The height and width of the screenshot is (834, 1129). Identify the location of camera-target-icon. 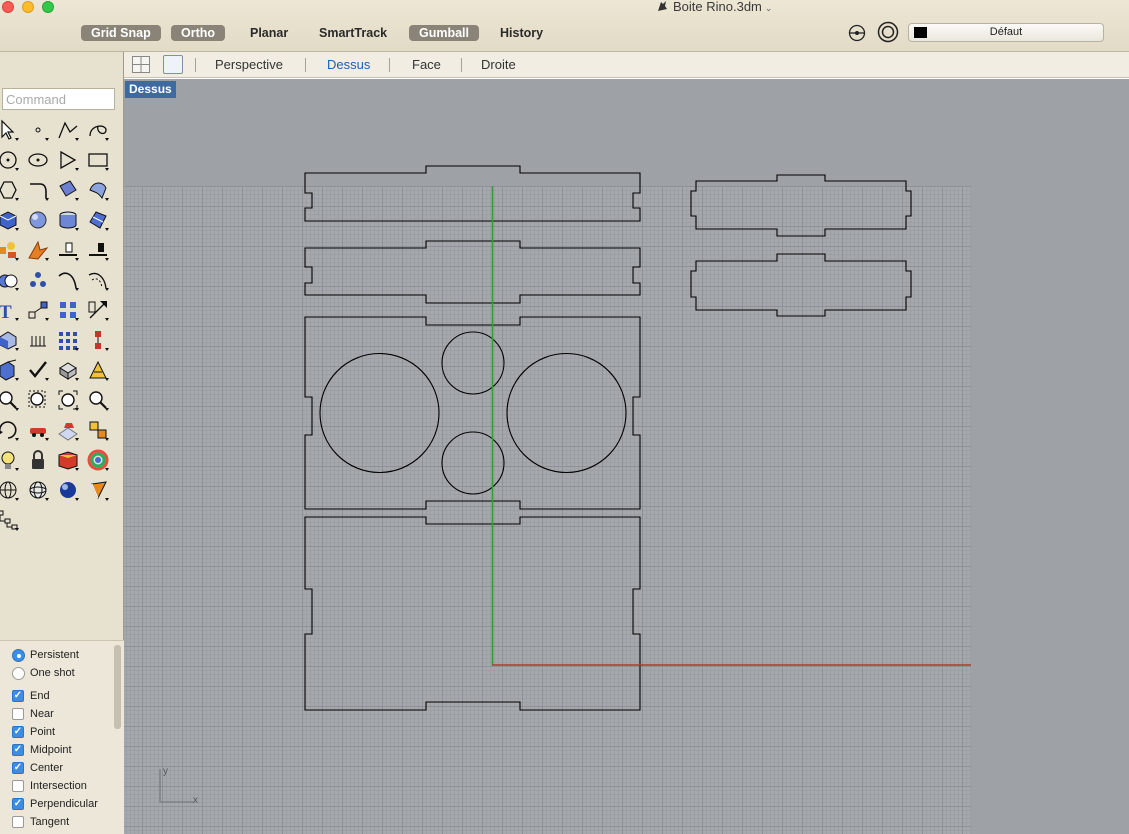
(98, 490).